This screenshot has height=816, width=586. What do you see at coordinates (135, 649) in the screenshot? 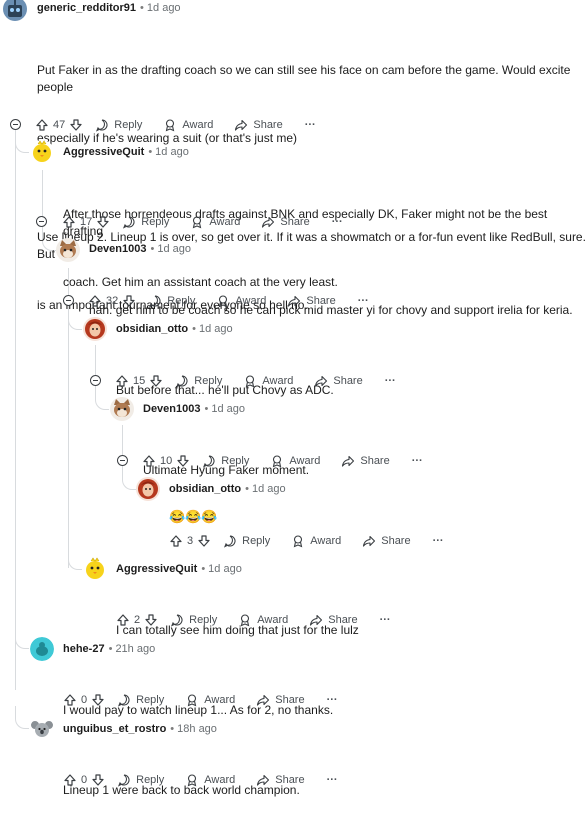
I see `timestamp: 21h ago` at bounding box center [135, 649].